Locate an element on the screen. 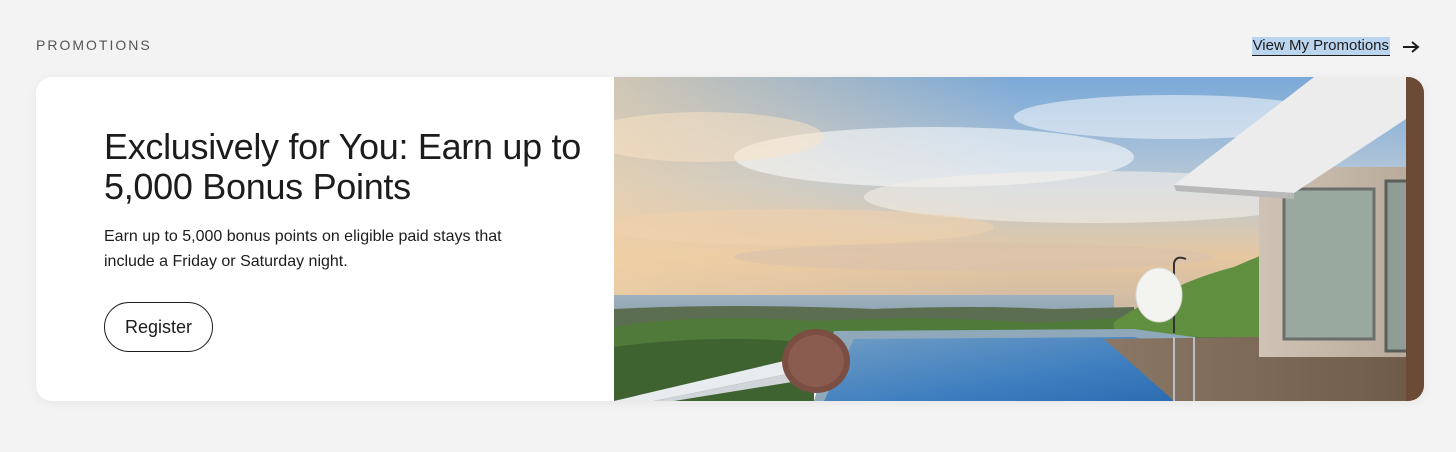 This screenshot has height=452, width=1456. section-heading: PROMOTIONS is located at coordinates (94, 45).